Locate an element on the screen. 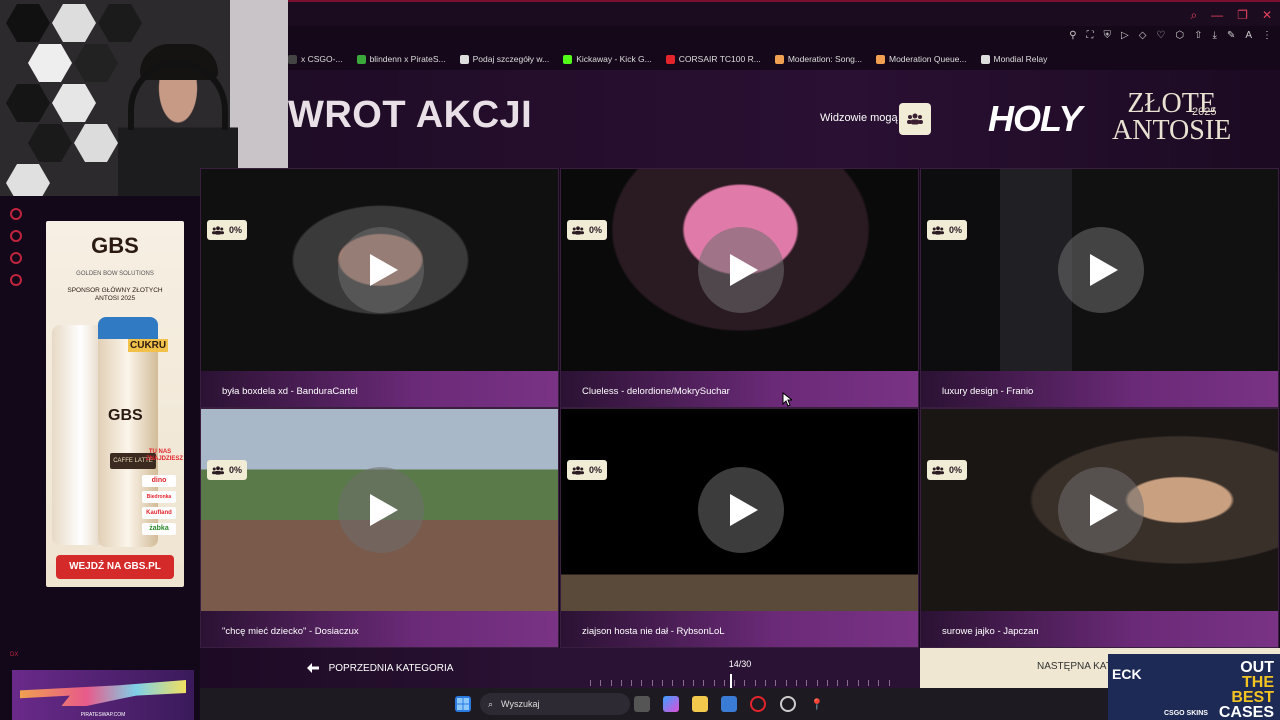 The height and width of the screenshot is (720, 1280). previous-category-button: POPRZEDNIA KATEGORIA is located at coordinates (380, 668).